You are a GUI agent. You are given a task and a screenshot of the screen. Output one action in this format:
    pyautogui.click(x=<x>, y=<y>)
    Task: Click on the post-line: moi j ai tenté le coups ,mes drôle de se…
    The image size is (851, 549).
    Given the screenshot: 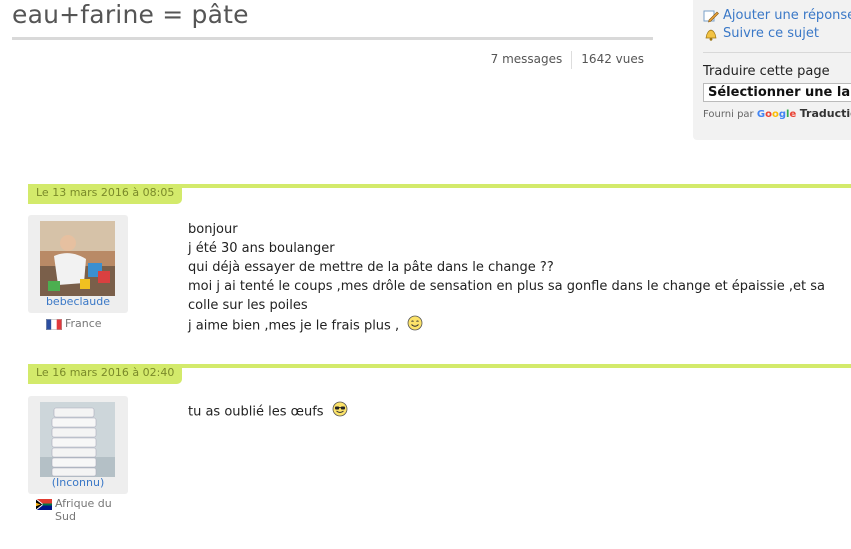 What is the action you would take?
    pyautogui.click(x=507, y=286)
    